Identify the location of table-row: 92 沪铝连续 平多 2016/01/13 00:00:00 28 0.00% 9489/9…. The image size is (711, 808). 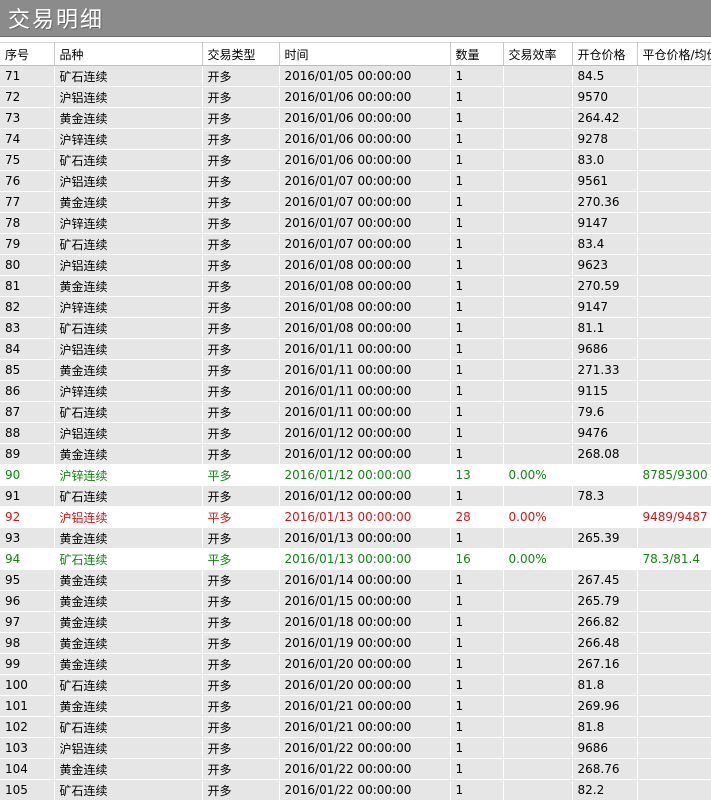
(355, 517).